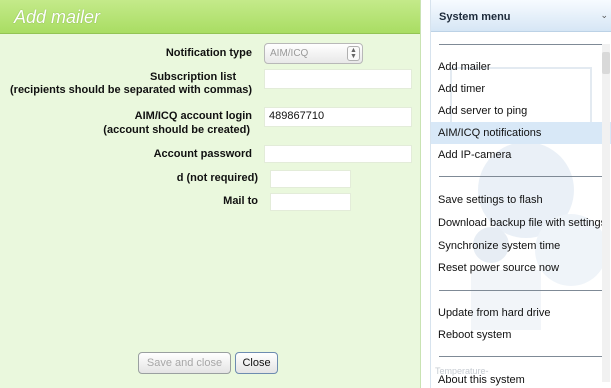  Describe the element at coordinates (521, 246) in the screenshot. I see `menu-item-synchronize-time: Synchronize system time` at that location.